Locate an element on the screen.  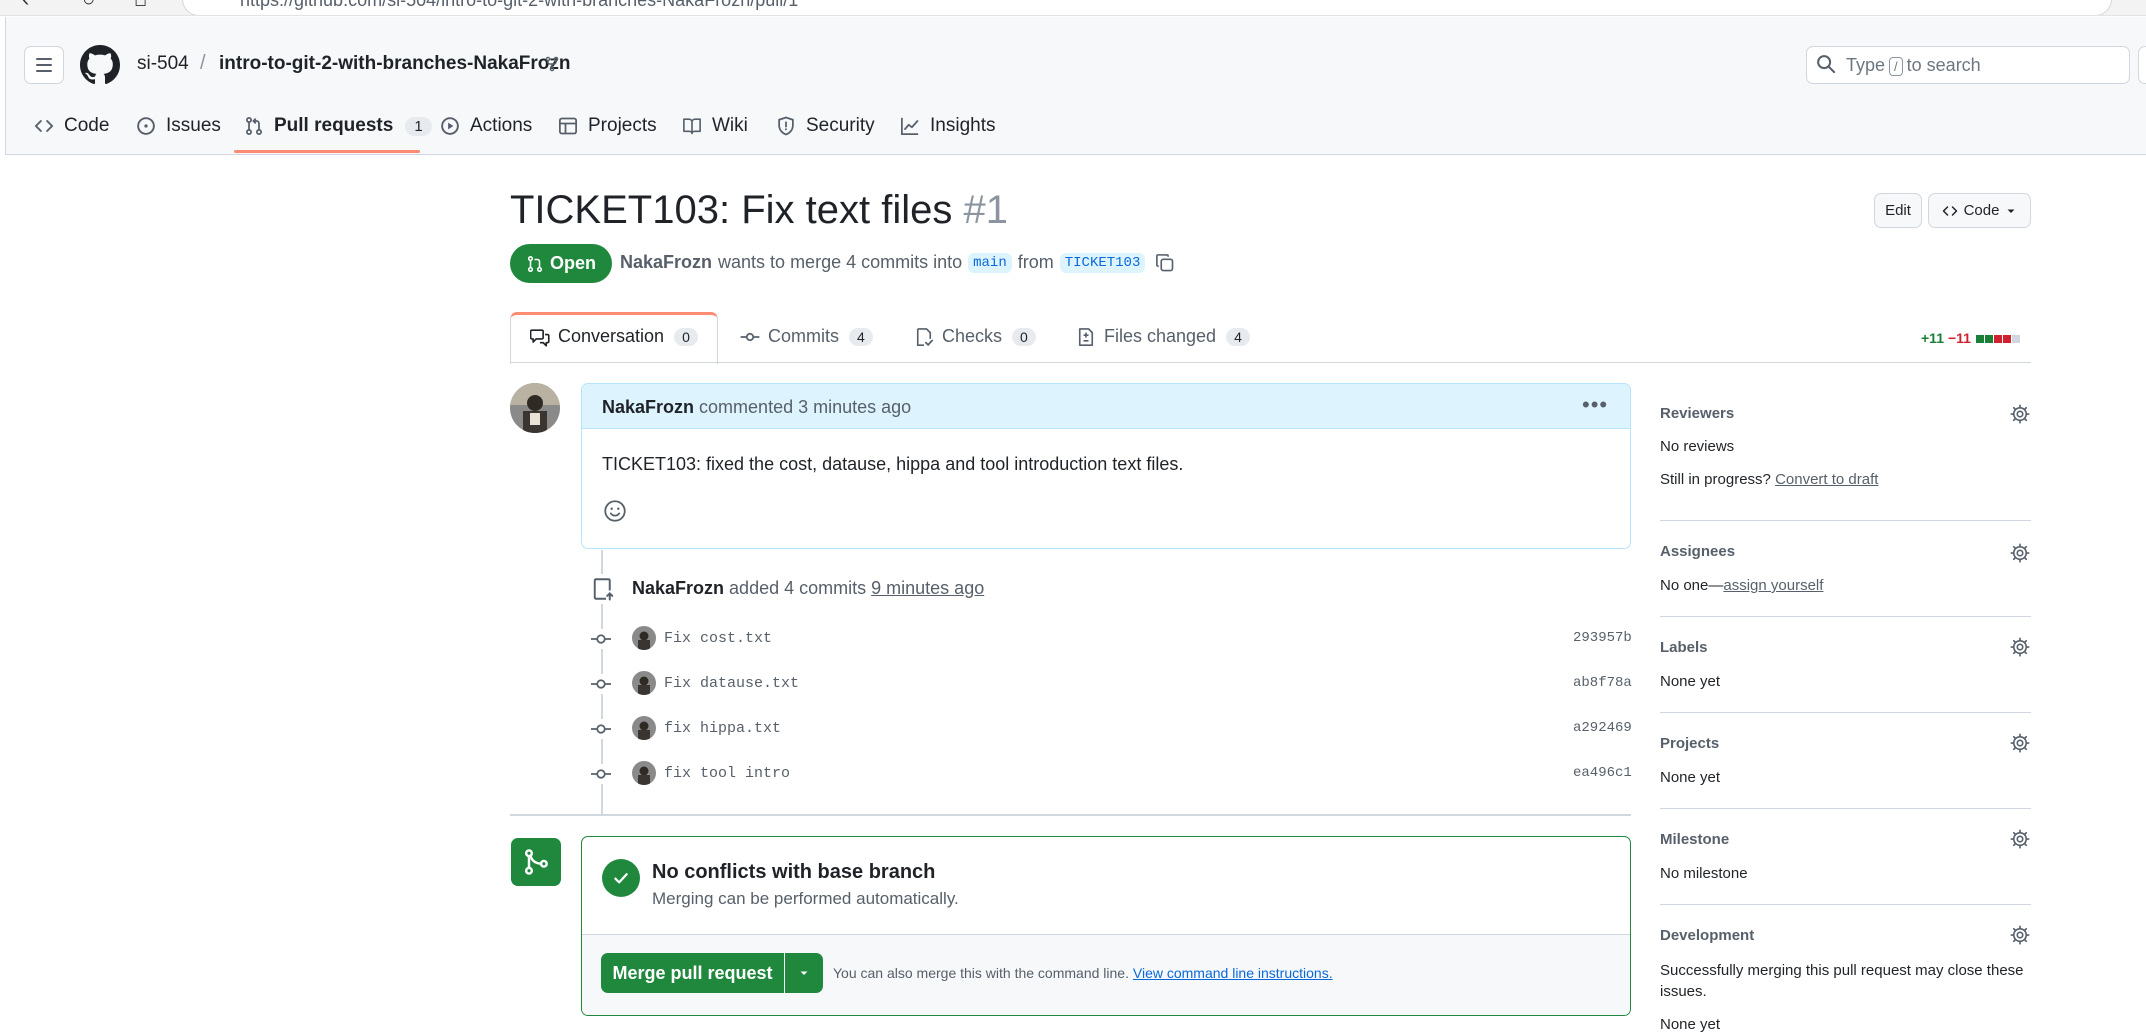
table-icon is located at coordinates (568, 126).